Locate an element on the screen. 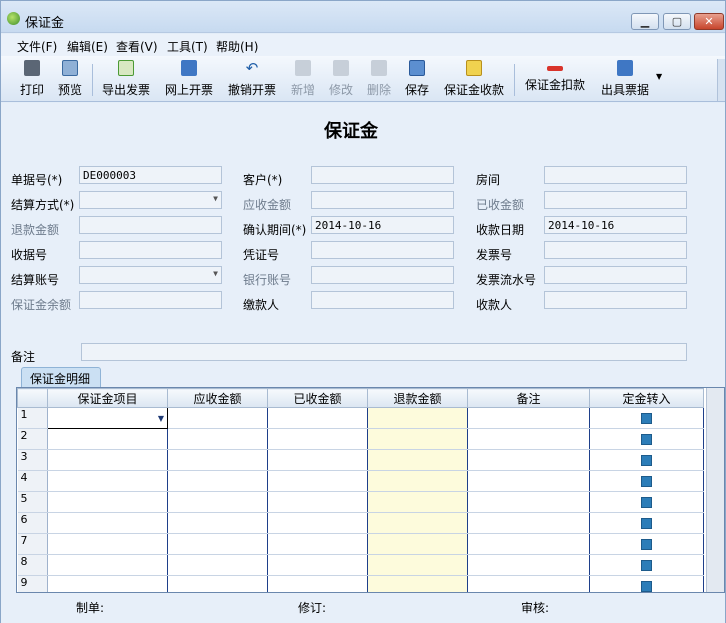 The width and height of the screenshot is (726, 623). doc-no-field: DE000003 is located at coordinates (150, 175).